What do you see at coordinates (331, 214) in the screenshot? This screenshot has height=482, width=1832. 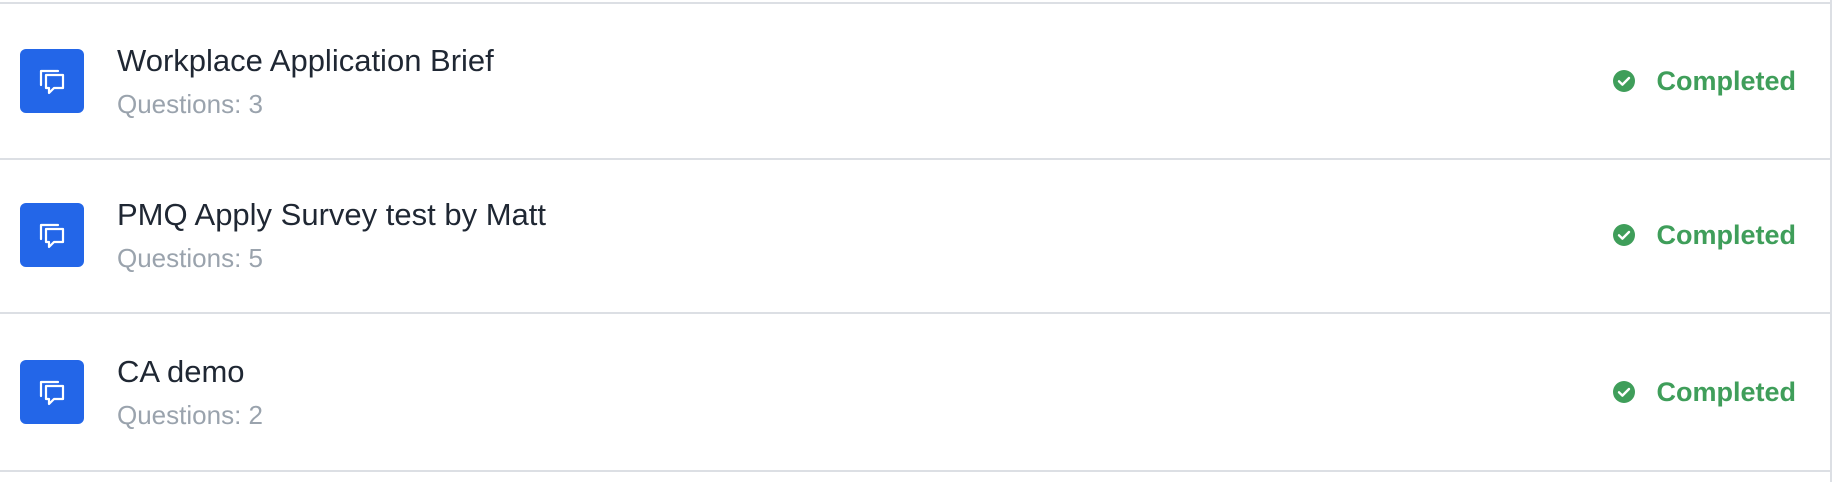 I see `survey-title: PMQ Apply Survey test by Matt` at bounding box center [331, 214].